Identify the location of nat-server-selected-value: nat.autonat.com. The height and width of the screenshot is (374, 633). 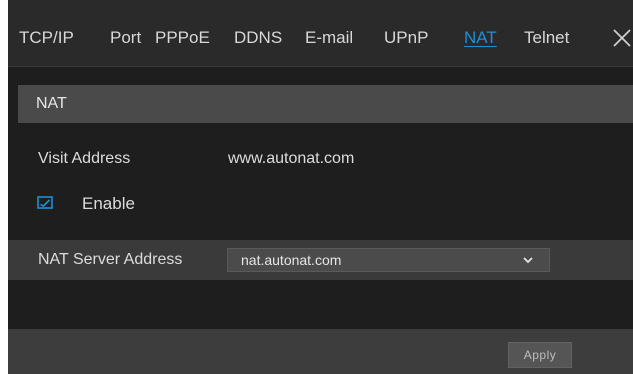
(291, 260).